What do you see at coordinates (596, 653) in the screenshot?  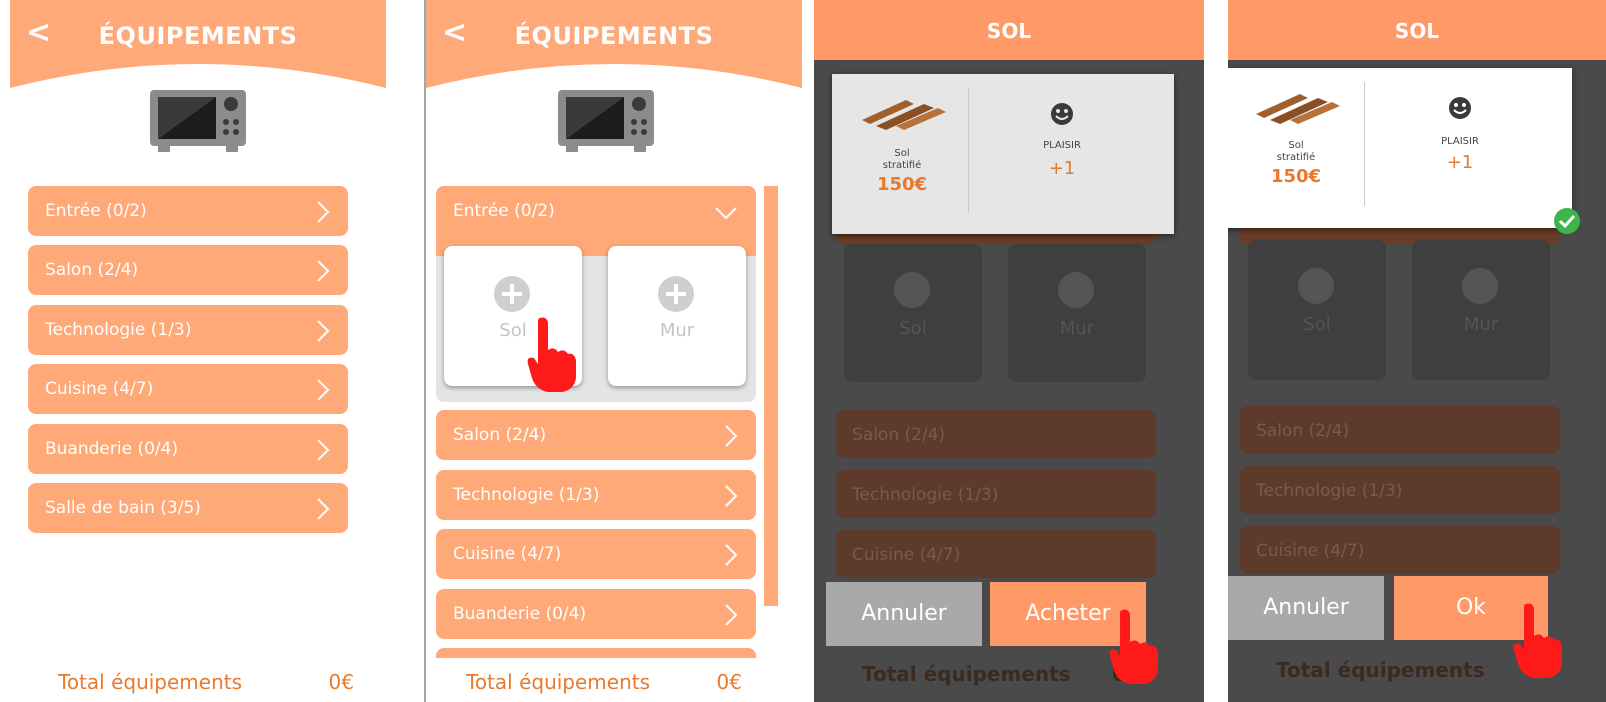 I see `category-row-partial` at bounding box center [596, 653].